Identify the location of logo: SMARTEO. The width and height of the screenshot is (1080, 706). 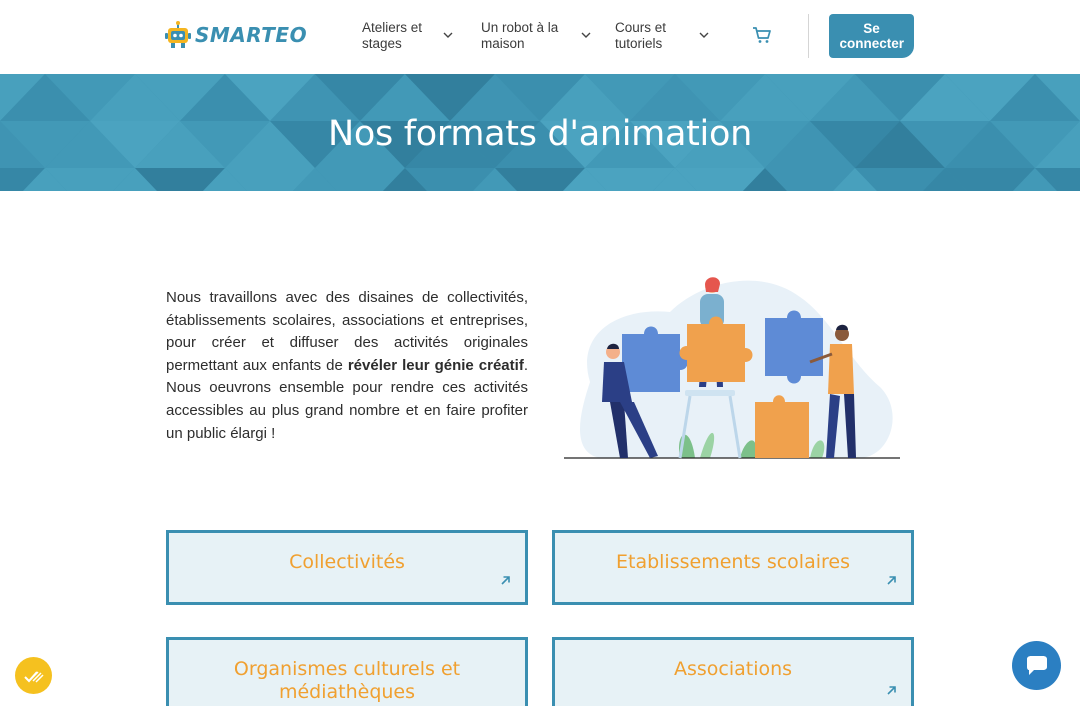
(236, 35).